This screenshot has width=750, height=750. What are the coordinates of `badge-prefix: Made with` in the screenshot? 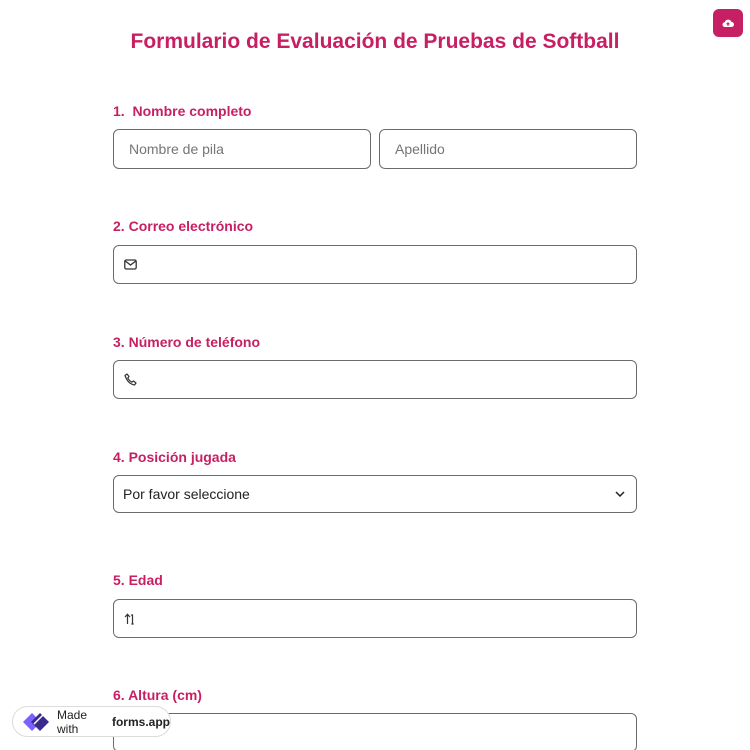 It's located at (72, 721).